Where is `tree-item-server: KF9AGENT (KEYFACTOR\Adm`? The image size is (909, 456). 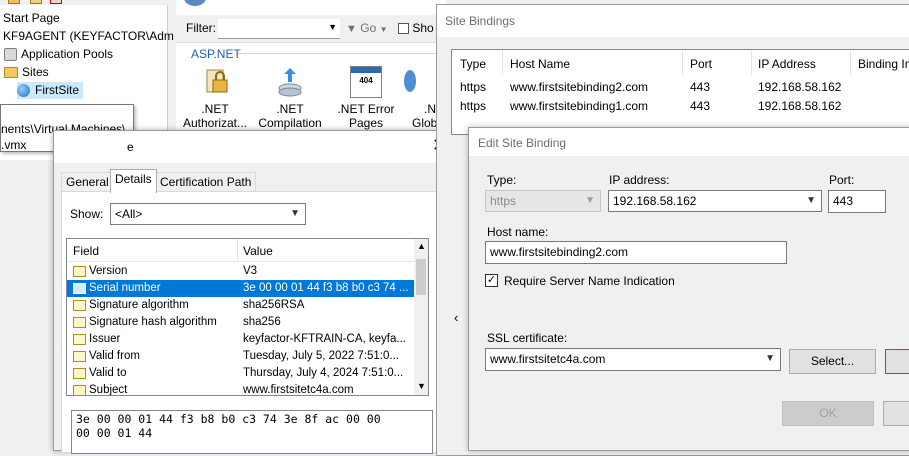
tree-item-server: KF9AGENT (KEYFACTOR\Adm is located at coordinates (88, 36).